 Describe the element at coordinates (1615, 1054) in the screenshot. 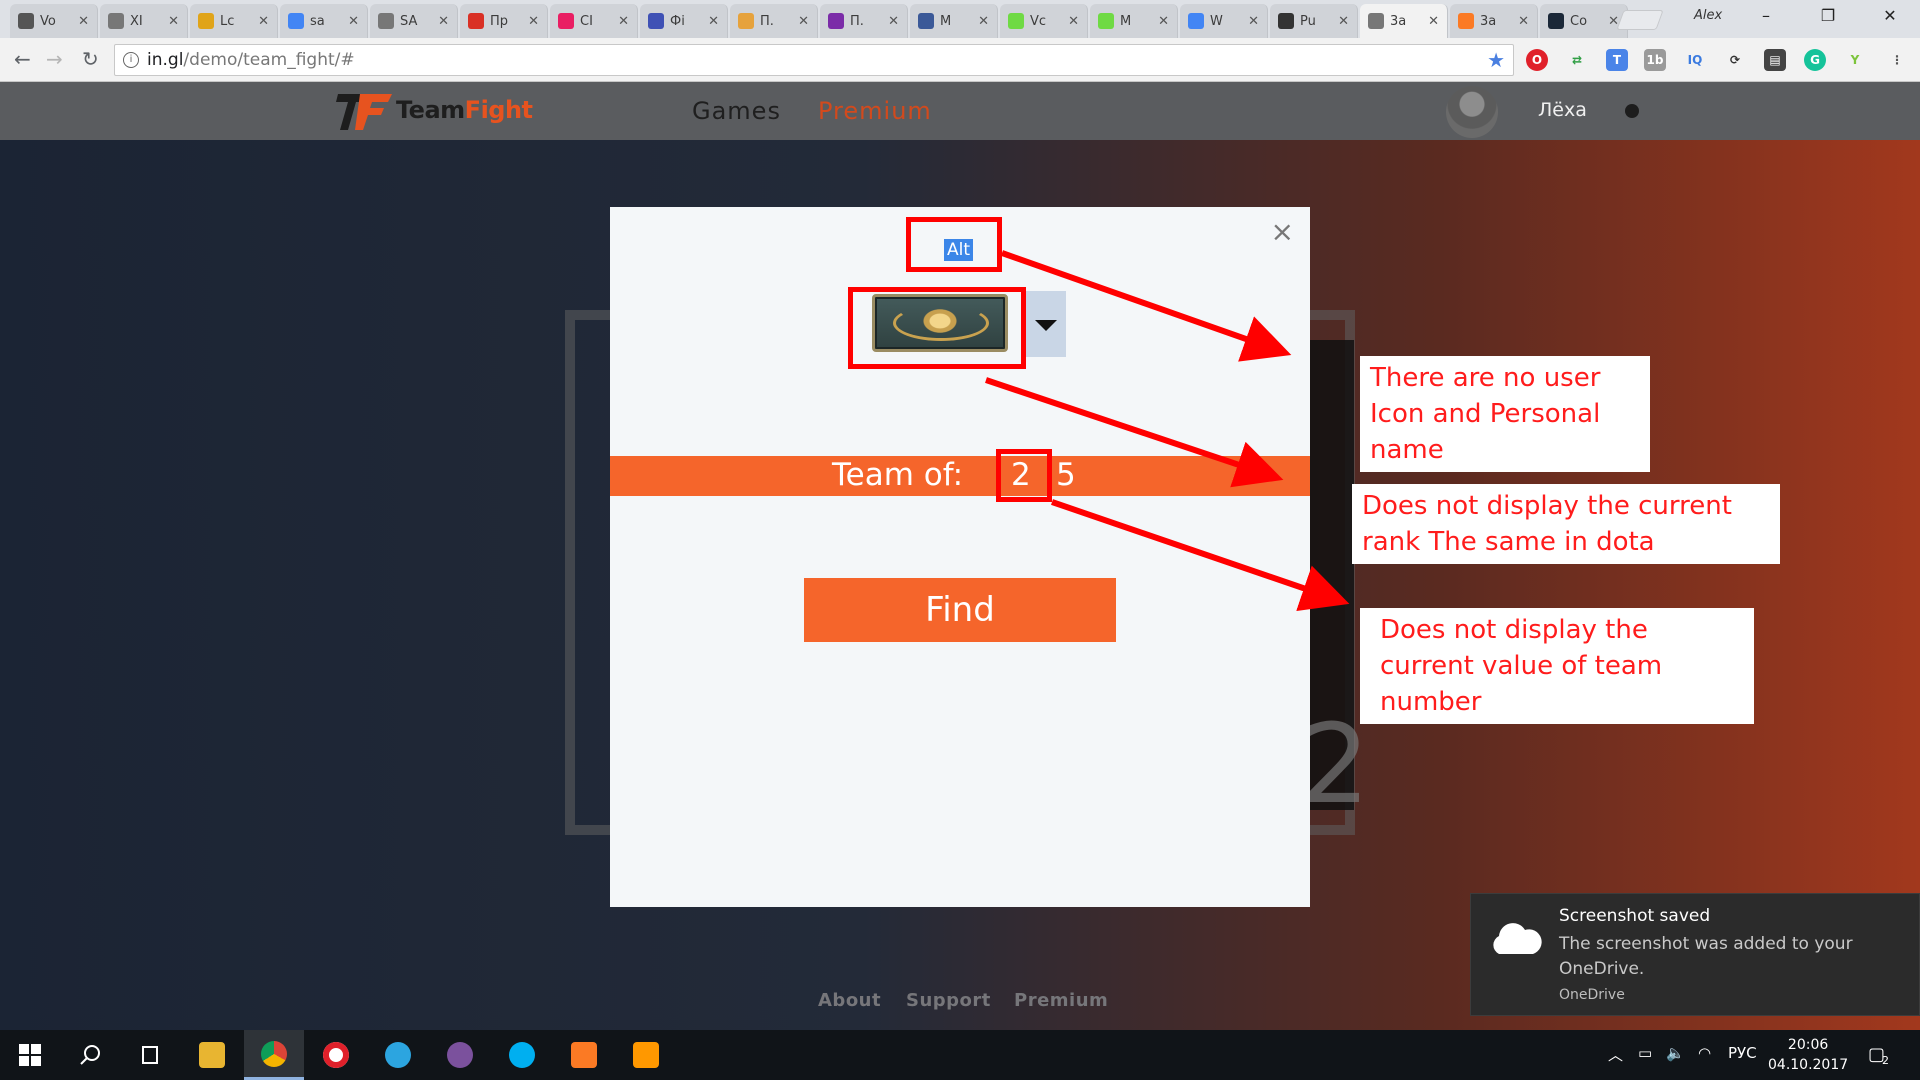

I see `tray-chevron-icon: ︿` at that location.